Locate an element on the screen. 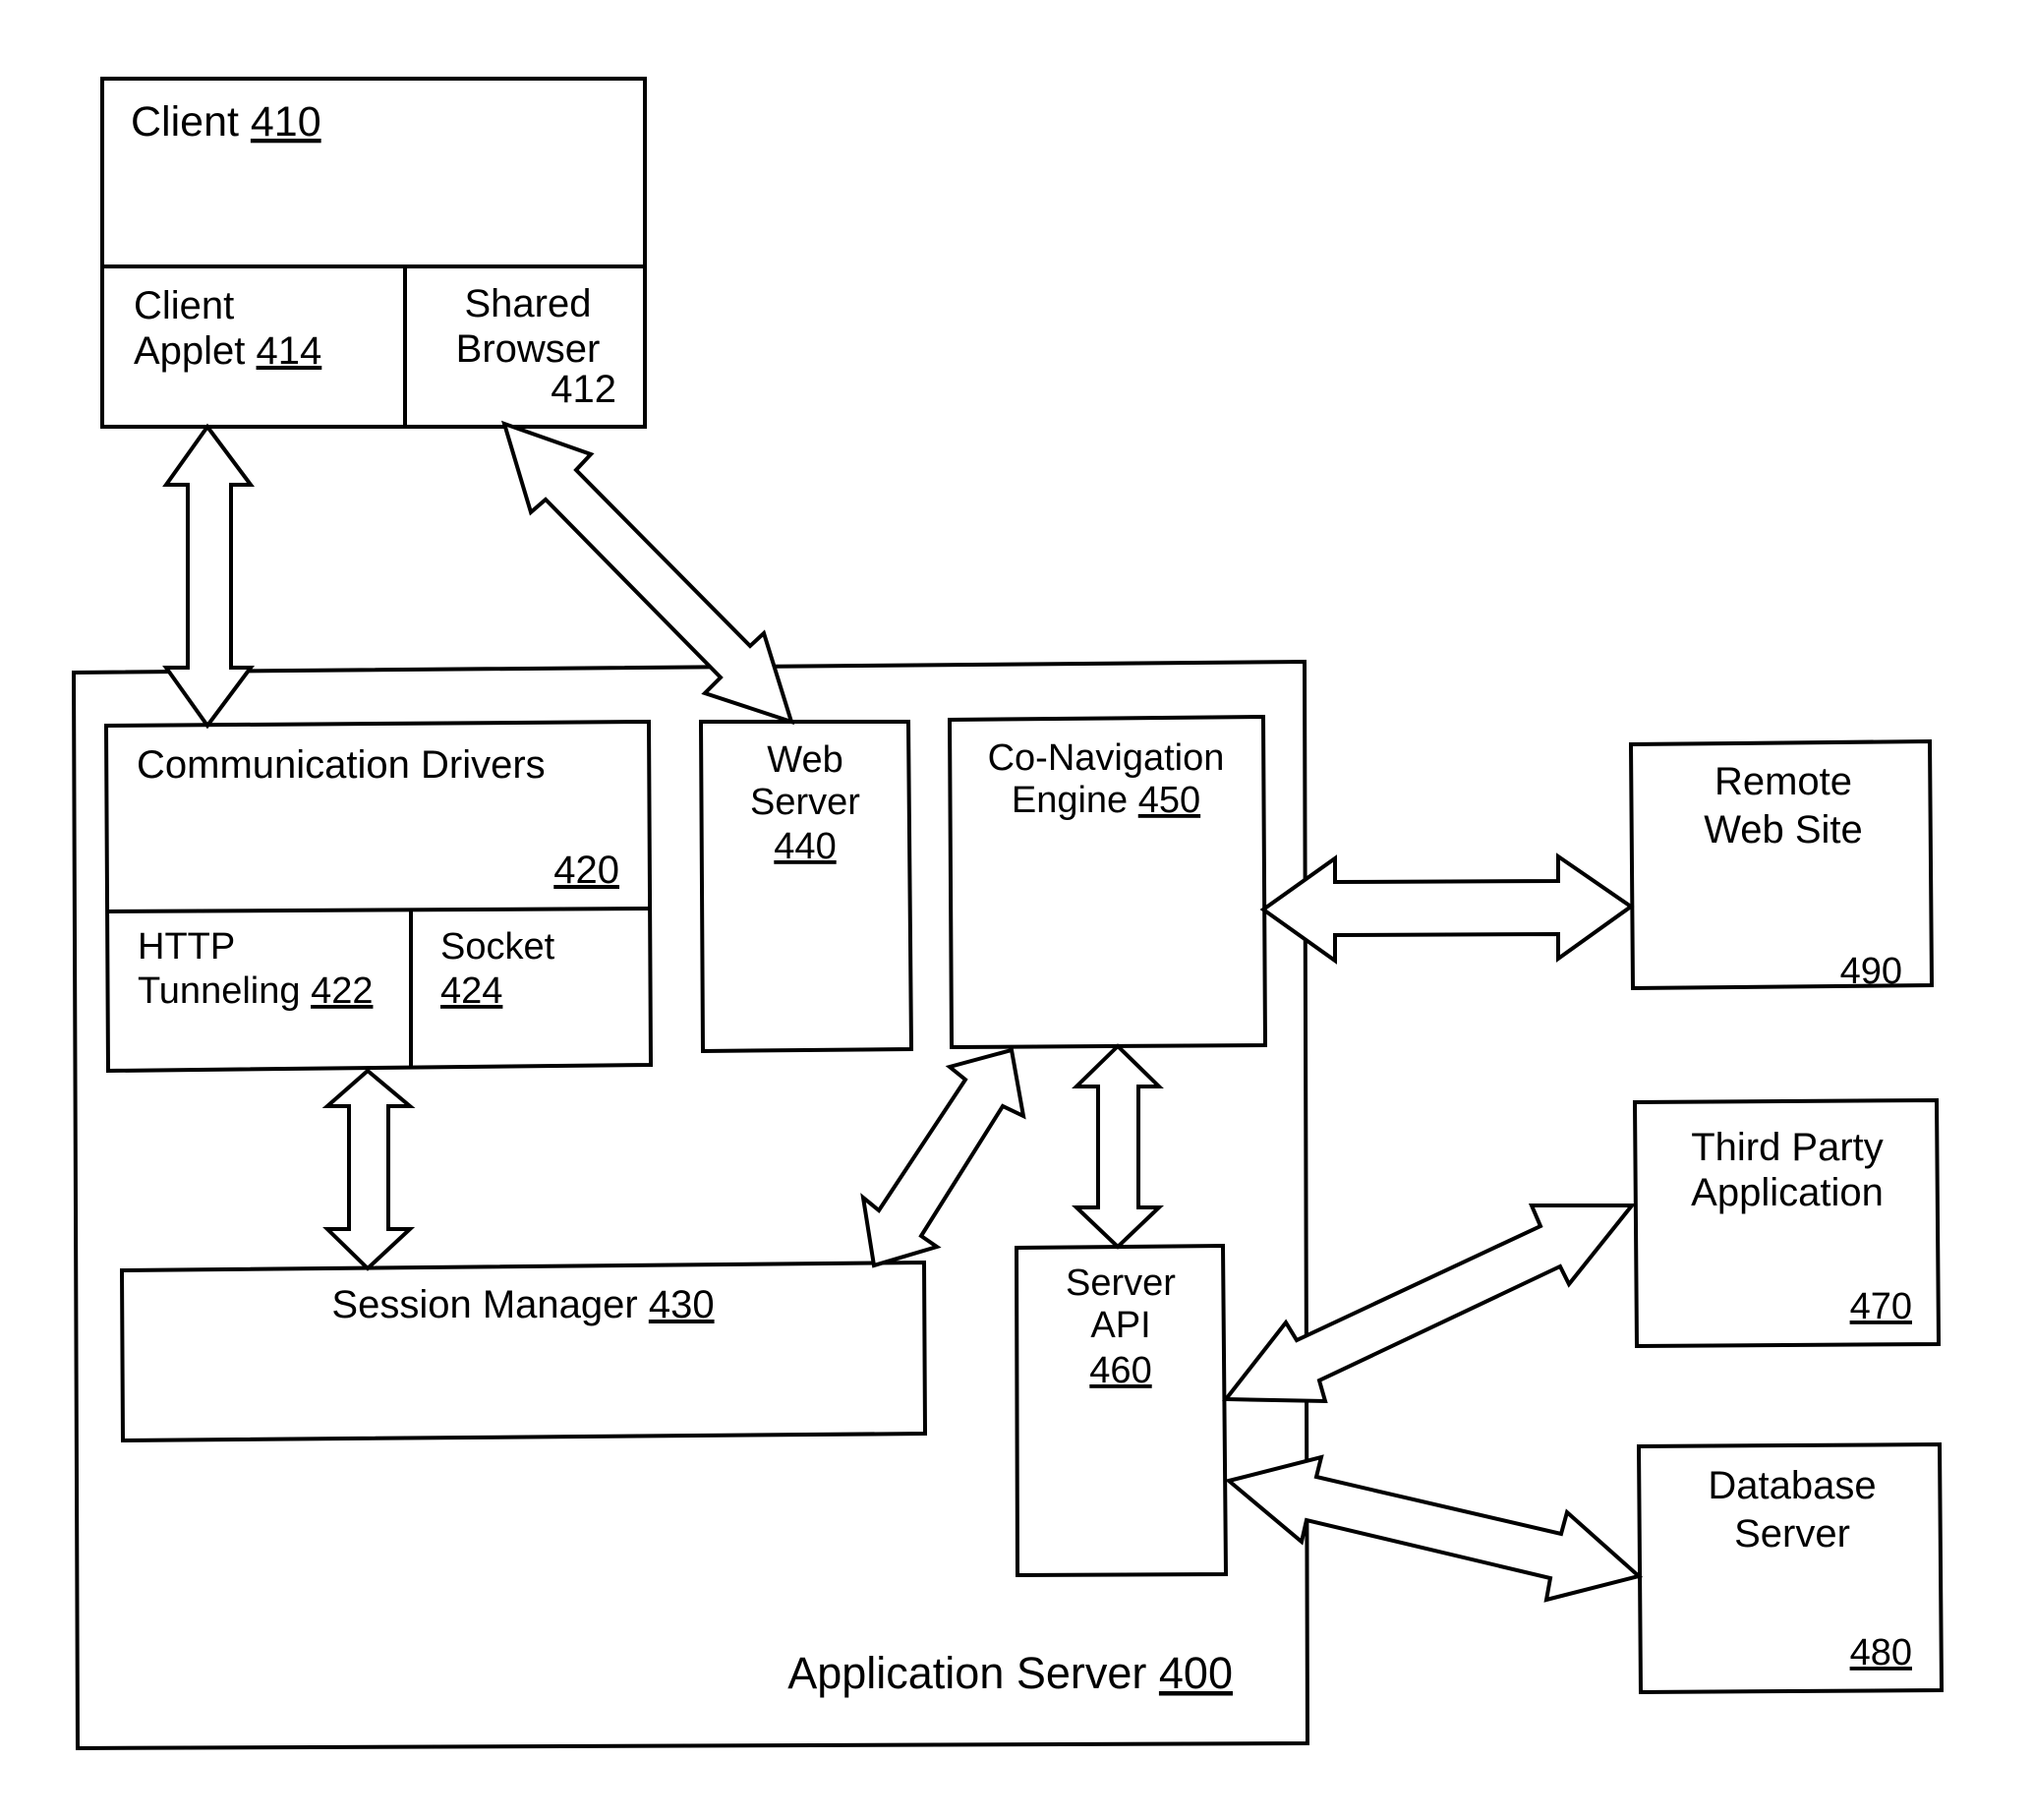 The image size is (2033, 1820). socket-label: Socket is located at coordinates (498, 947).